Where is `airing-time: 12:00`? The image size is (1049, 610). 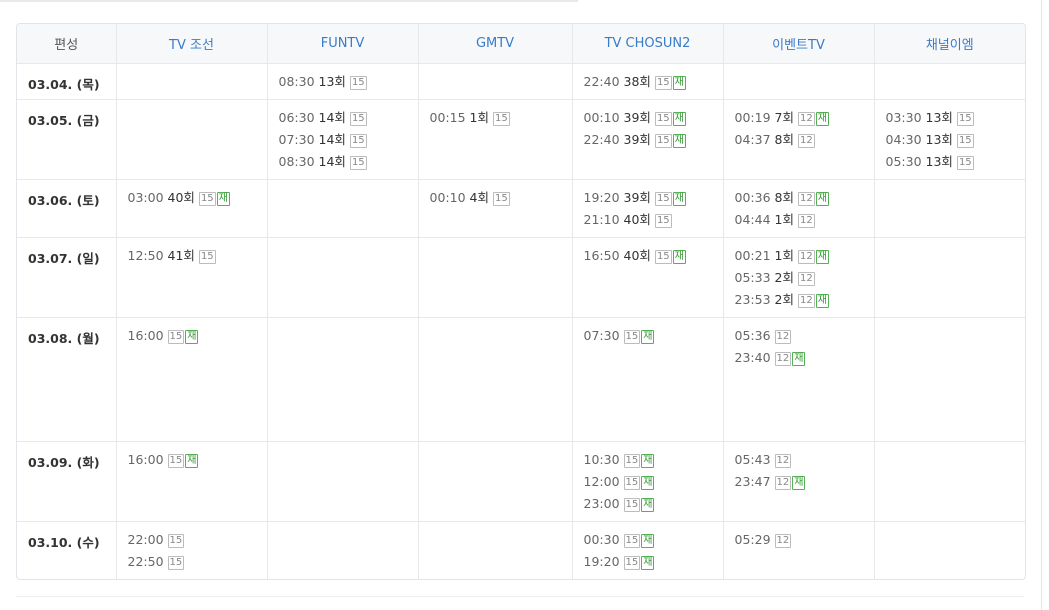
airing-time: 12:00 is located at coordinates (601, 482).